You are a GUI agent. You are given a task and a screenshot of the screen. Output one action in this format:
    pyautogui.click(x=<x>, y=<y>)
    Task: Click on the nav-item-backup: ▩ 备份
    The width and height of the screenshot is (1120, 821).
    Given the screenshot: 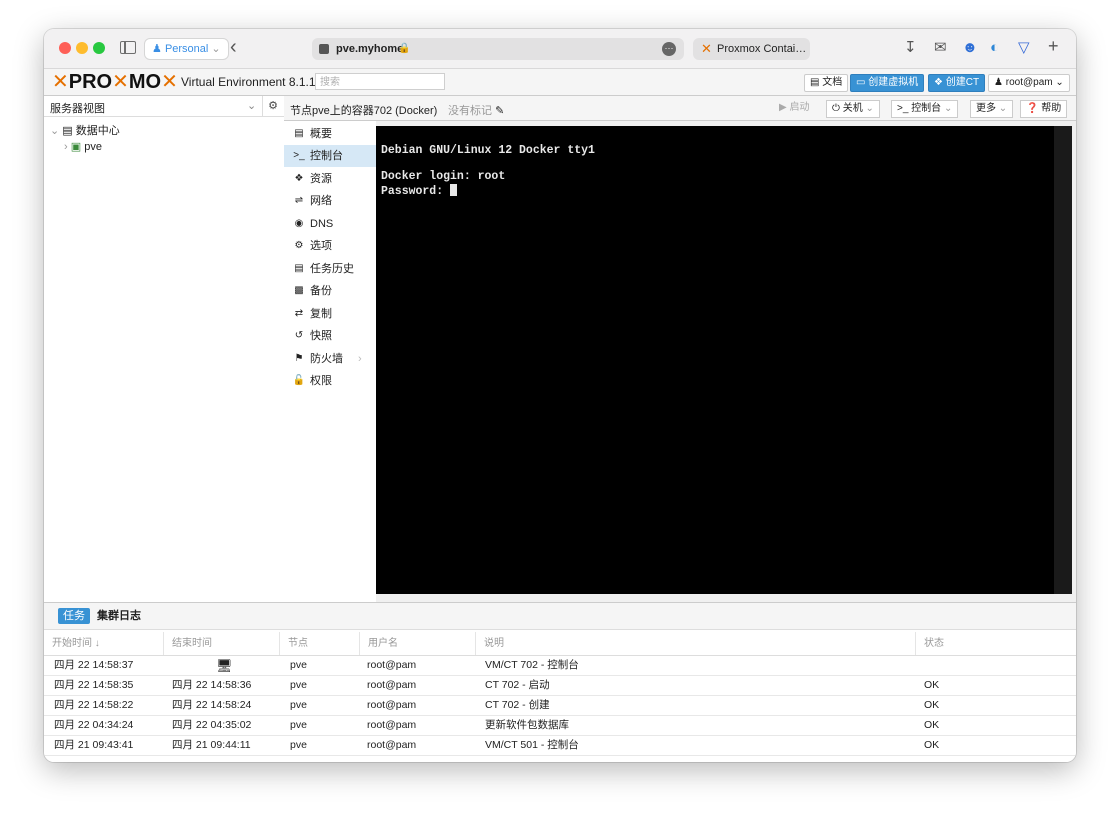 What is the action you would take?
    pyautogui.click(x=330, y=291)
    